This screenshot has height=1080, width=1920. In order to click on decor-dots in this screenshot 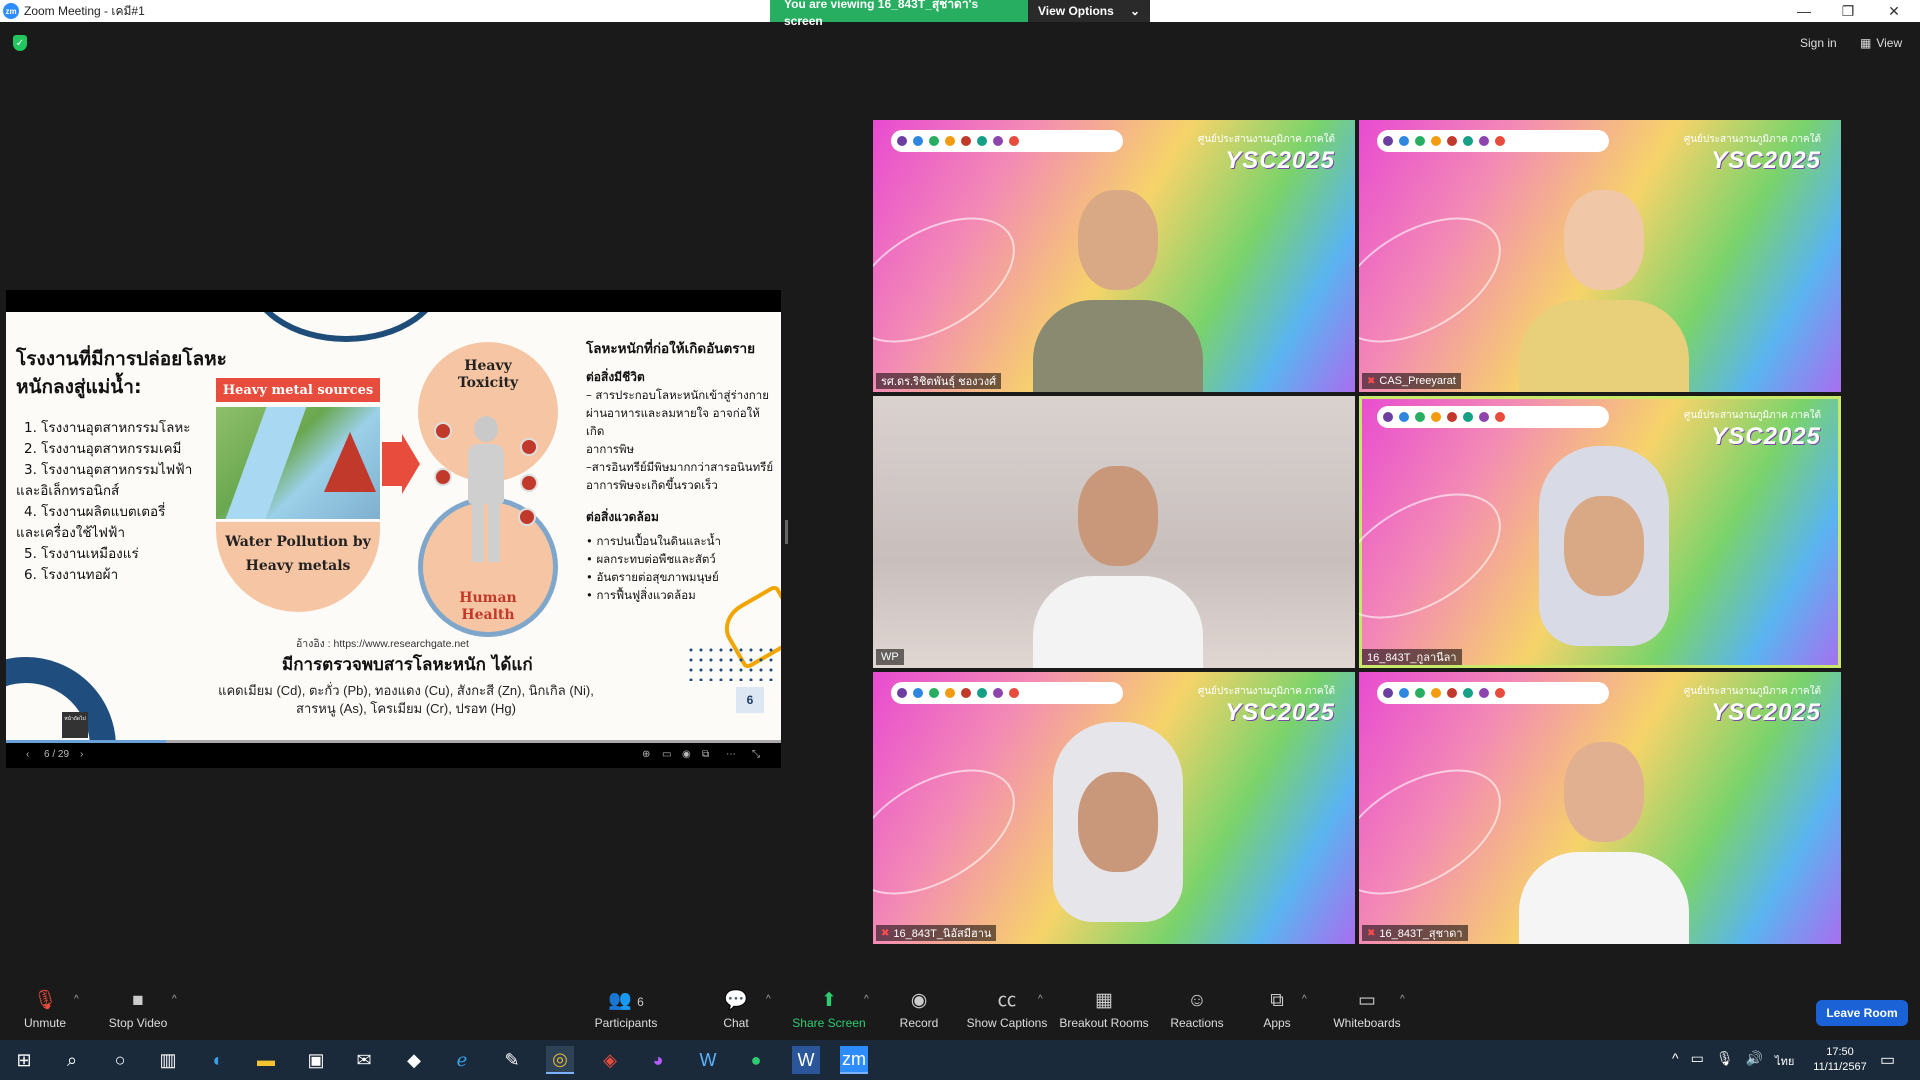, I will do `click(731, 663)`.